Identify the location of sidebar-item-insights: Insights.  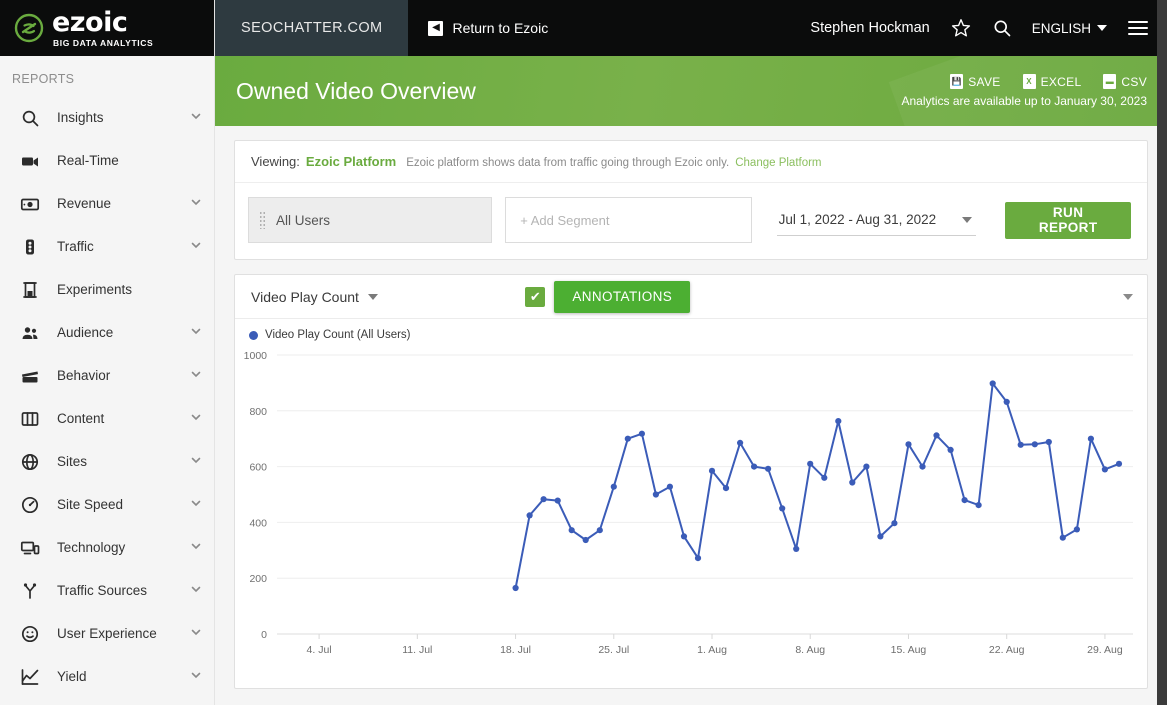
(107, 117).